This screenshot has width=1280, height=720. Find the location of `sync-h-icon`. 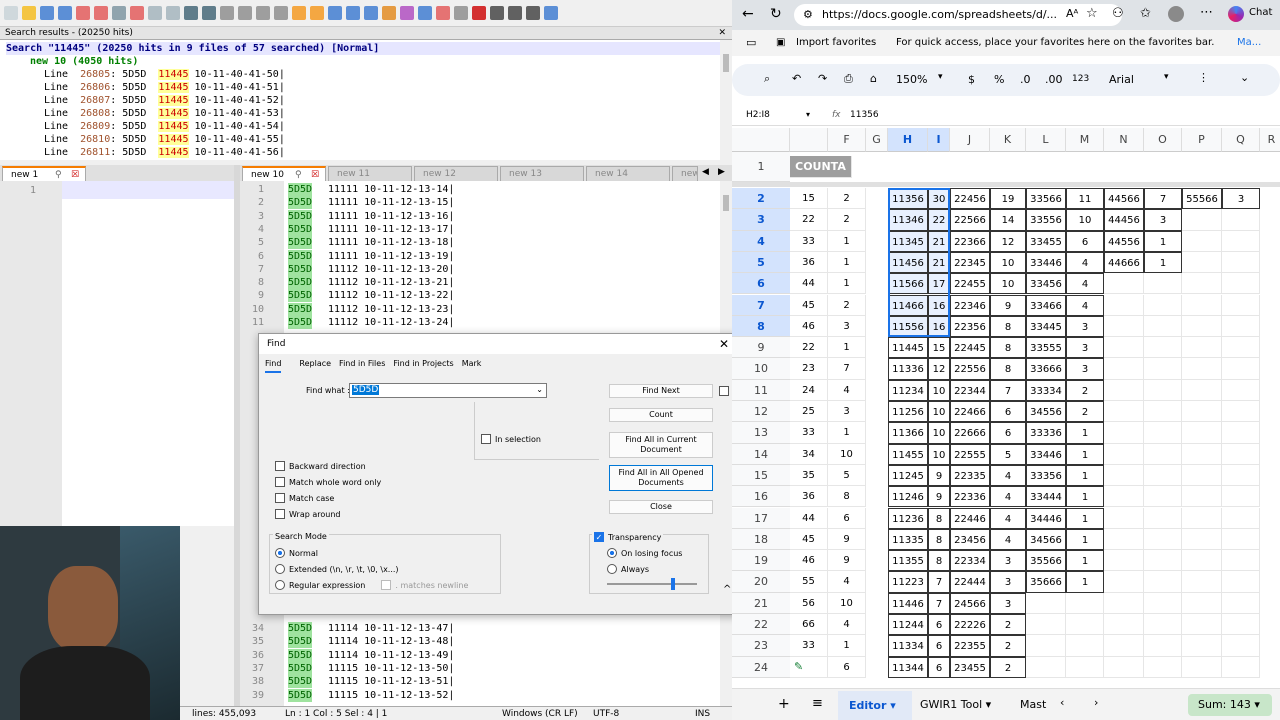

sync-h-icon is located at coordinates (317, 13).